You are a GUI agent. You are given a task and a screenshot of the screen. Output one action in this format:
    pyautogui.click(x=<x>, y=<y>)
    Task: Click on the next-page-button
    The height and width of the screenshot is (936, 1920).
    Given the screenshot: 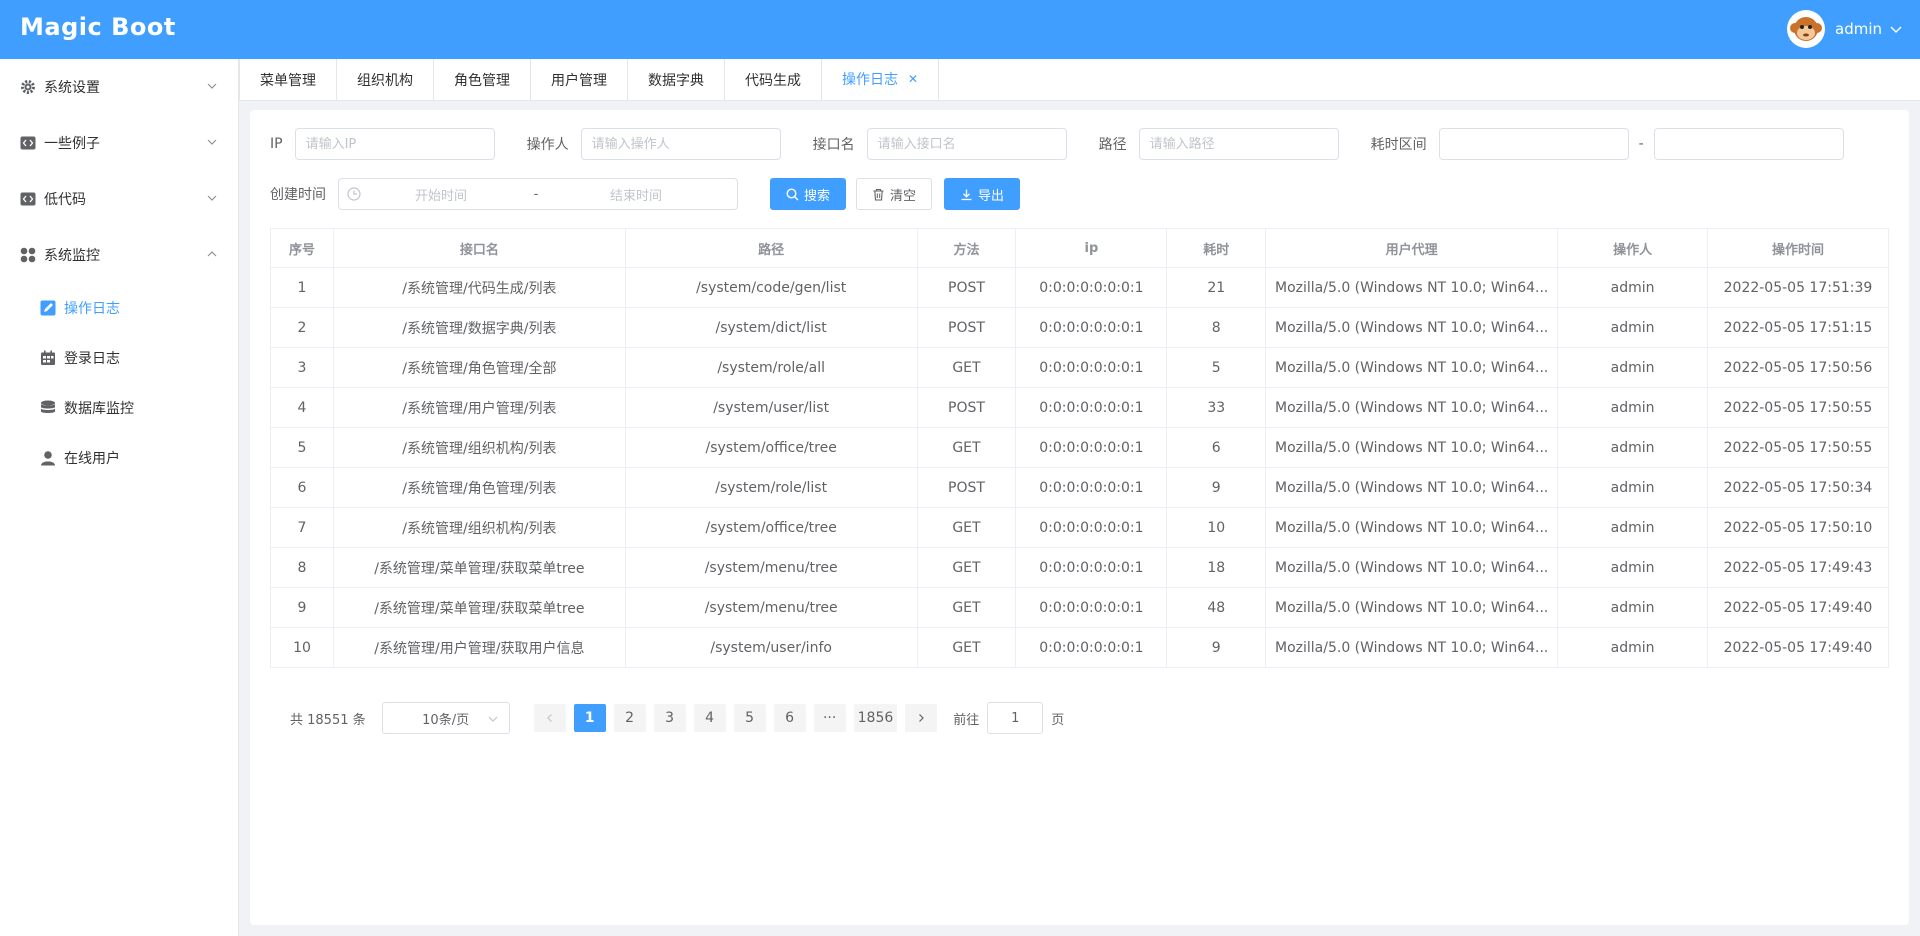 What is the action you would take?
    pyautogui.click(x=921, y=718)
    